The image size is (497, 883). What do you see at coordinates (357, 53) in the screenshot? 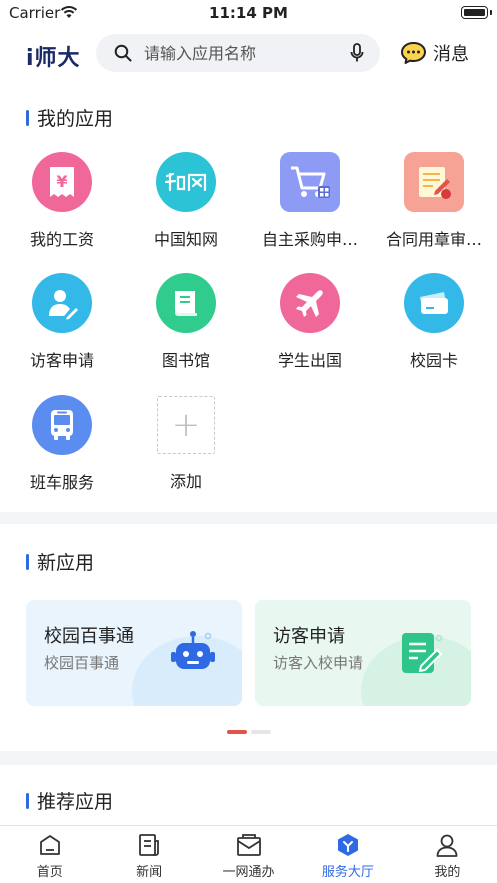
I see `microphone-icon` at bounding box center [357, 53].